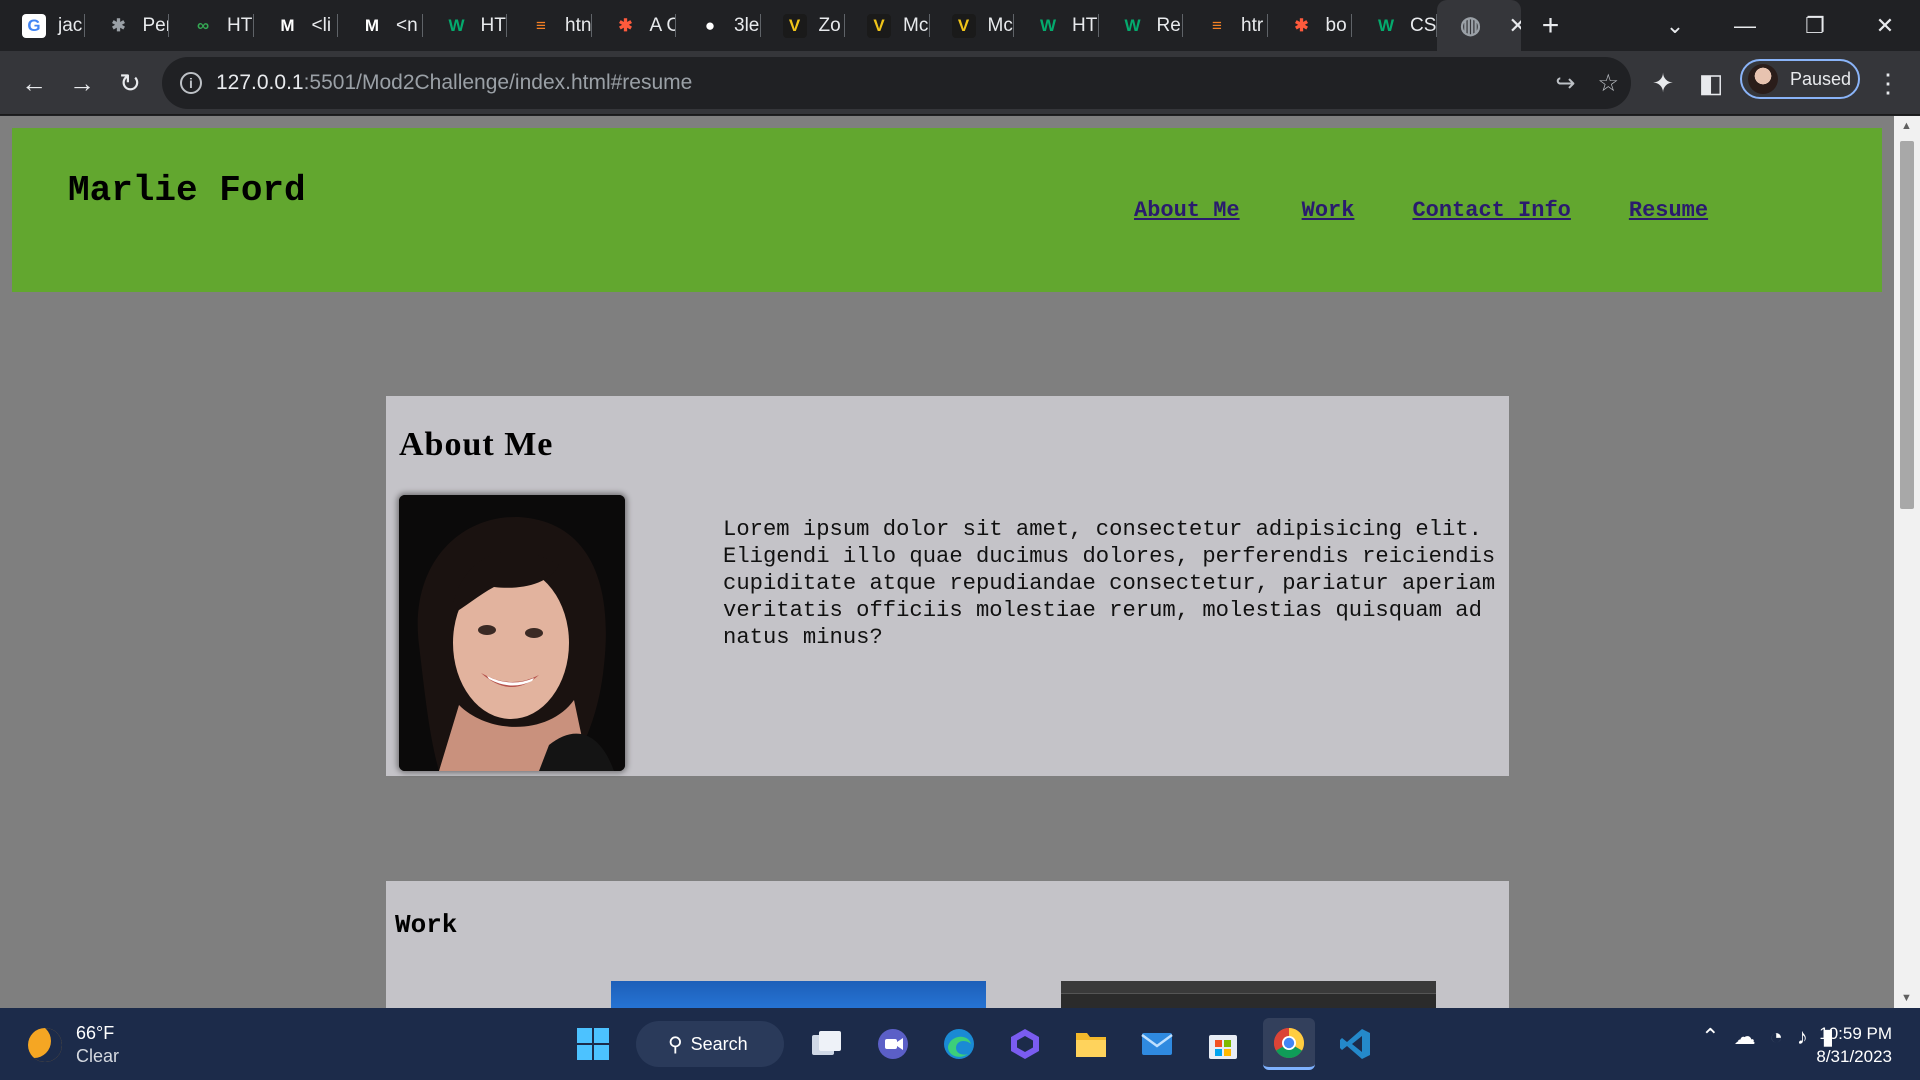  I want to click on browser-tab: M <n, so click(380, 25).